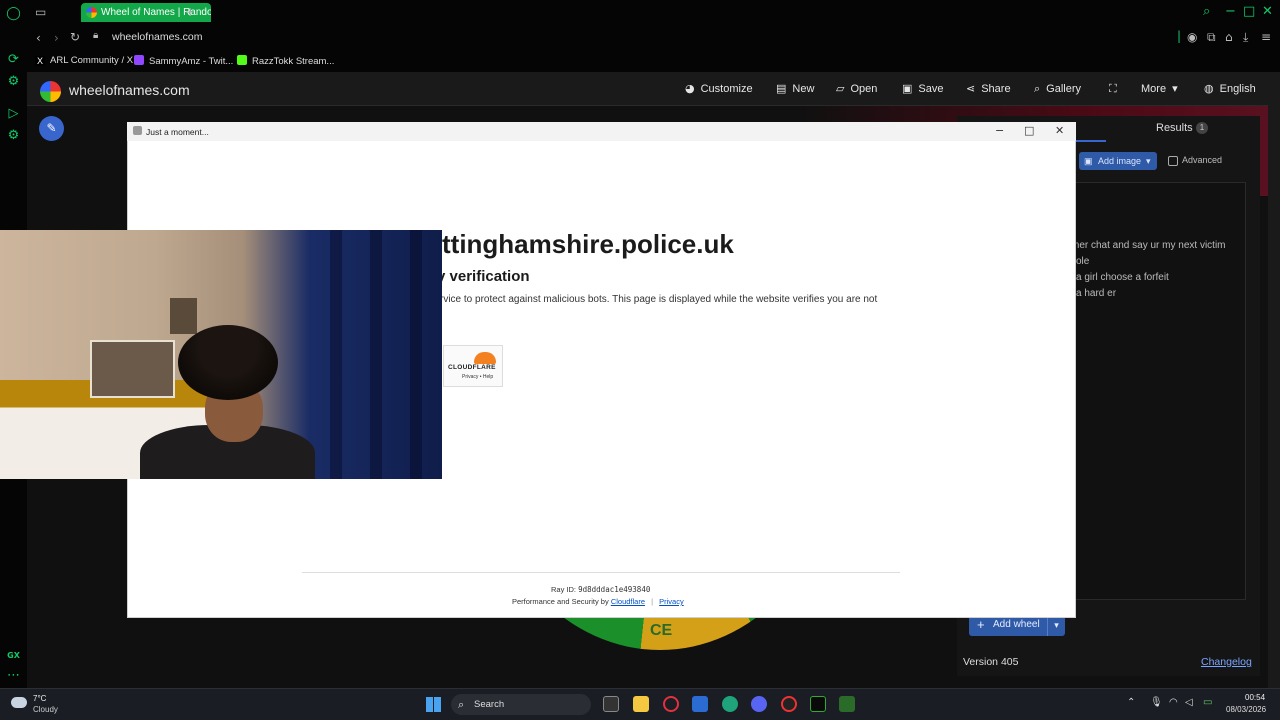 This screenshot has width=1280, height=720. I want to click on cloudflare-link: Cloudflare, so click(628, 601).